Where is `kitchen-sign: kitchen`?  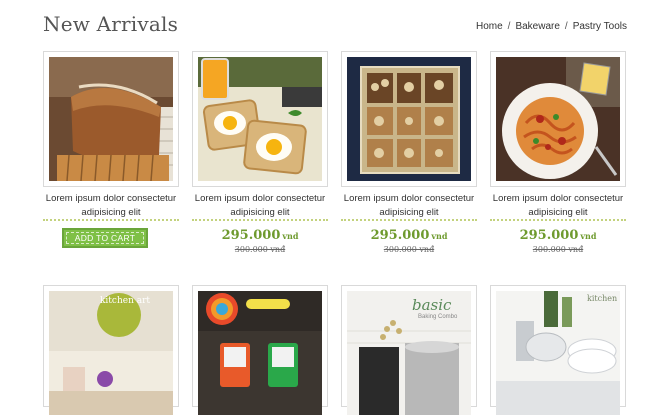 kitchen-sign: kitchen is located at coordinates (602, 298).